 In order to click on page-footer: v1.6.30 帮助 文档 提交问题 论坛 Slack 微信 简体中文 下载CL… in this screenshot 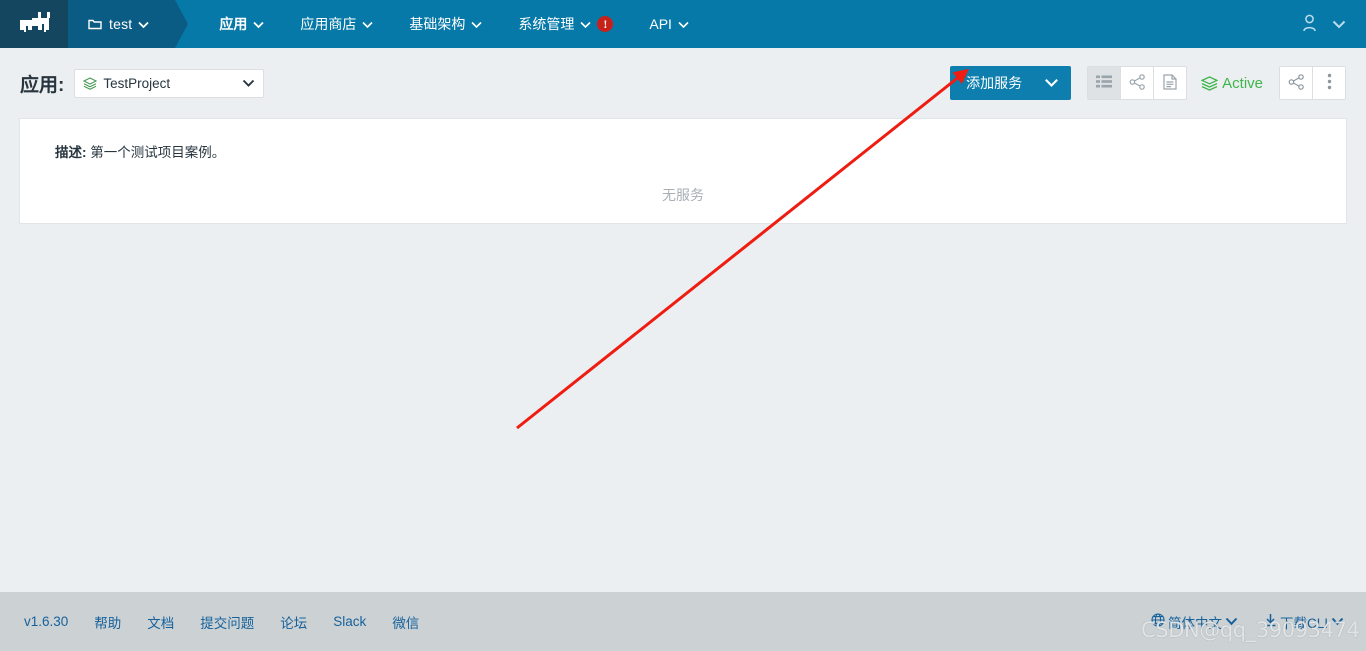, I will do `click(683, 621)`.